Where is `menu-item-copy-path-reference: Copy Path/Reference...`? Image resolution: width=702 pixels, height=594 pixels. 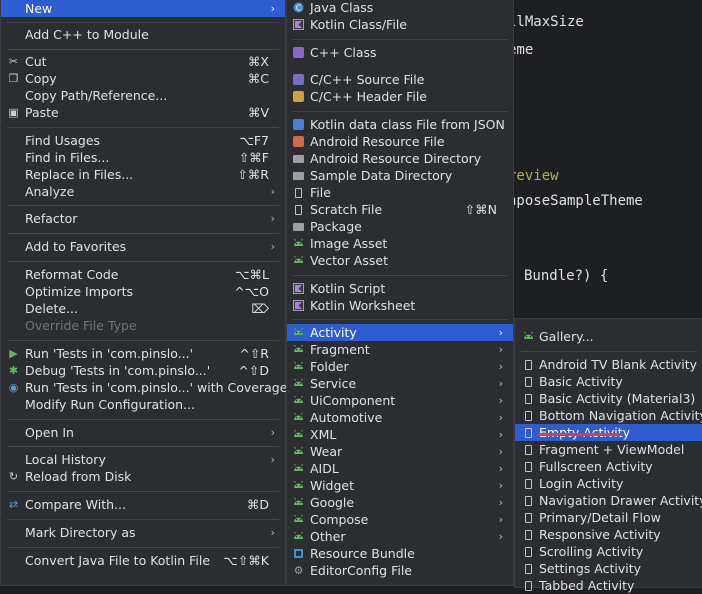
menu-item-copy-path-reference: Copy Path/Reference... is located at coordinates (143, 95).